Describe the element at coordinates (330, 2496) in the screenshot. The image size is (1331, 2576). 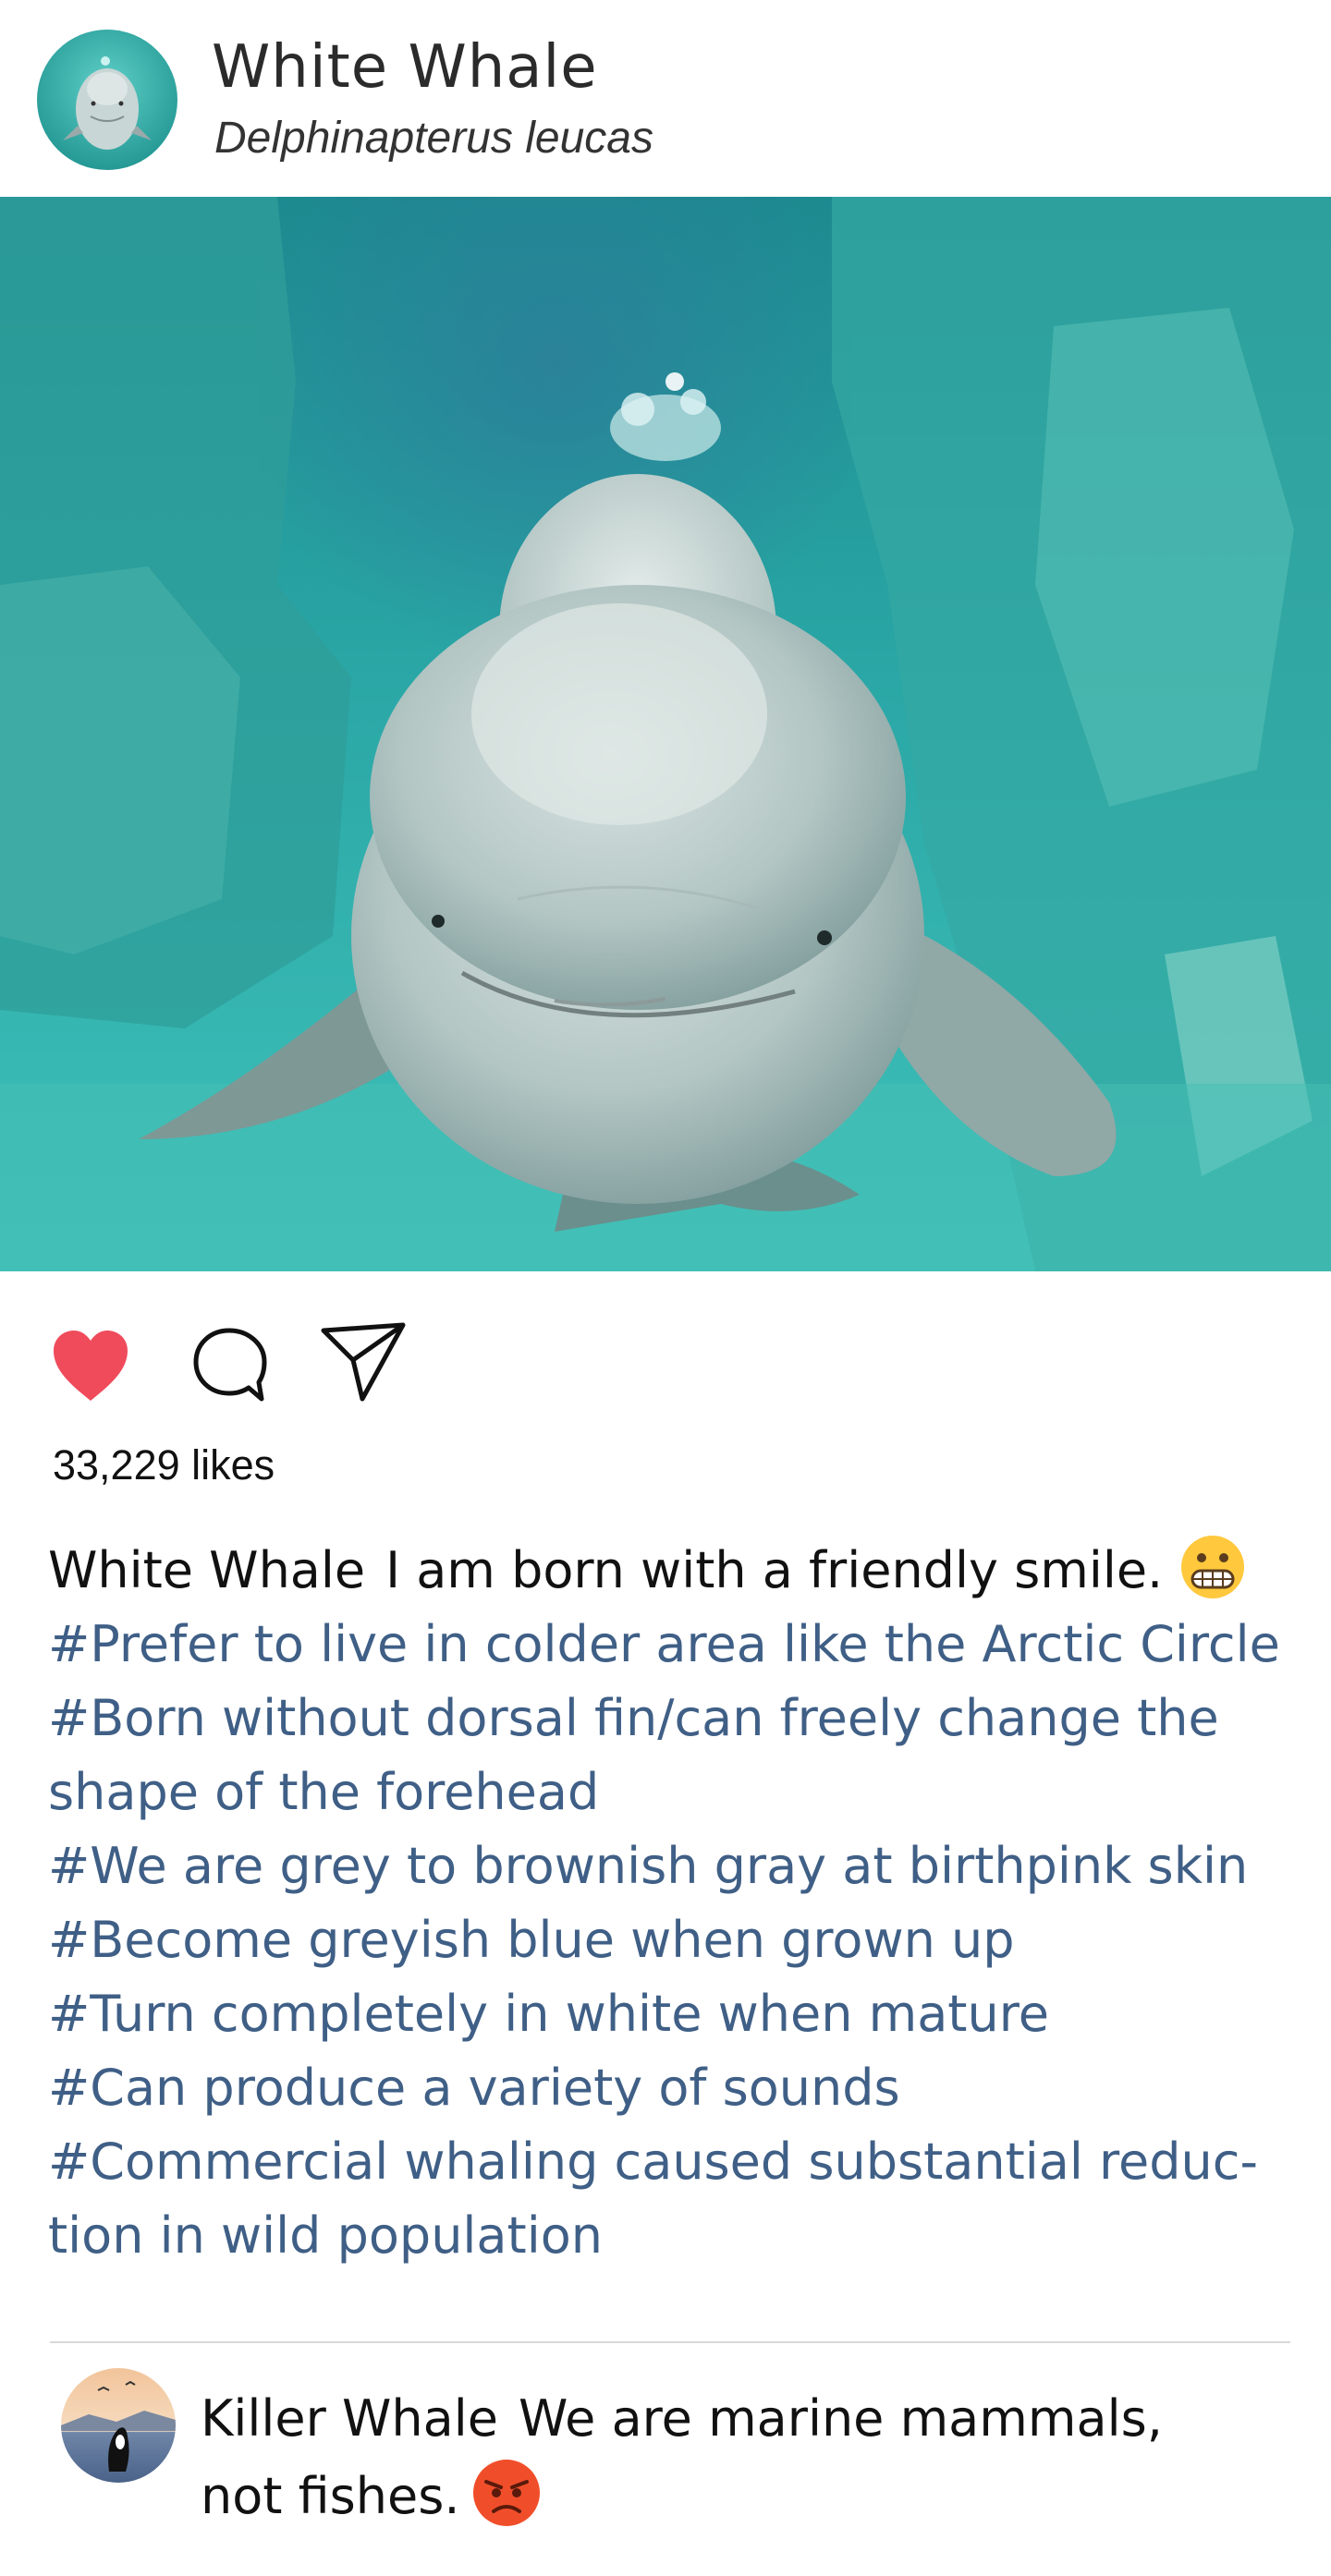
I see `comment-text-continued: not fishes.` at that location.